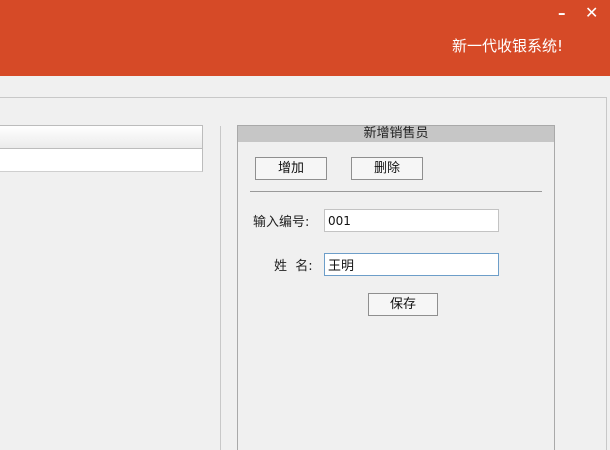 The image size is (610, 450). I want to click on code-input, so click(411, 220).